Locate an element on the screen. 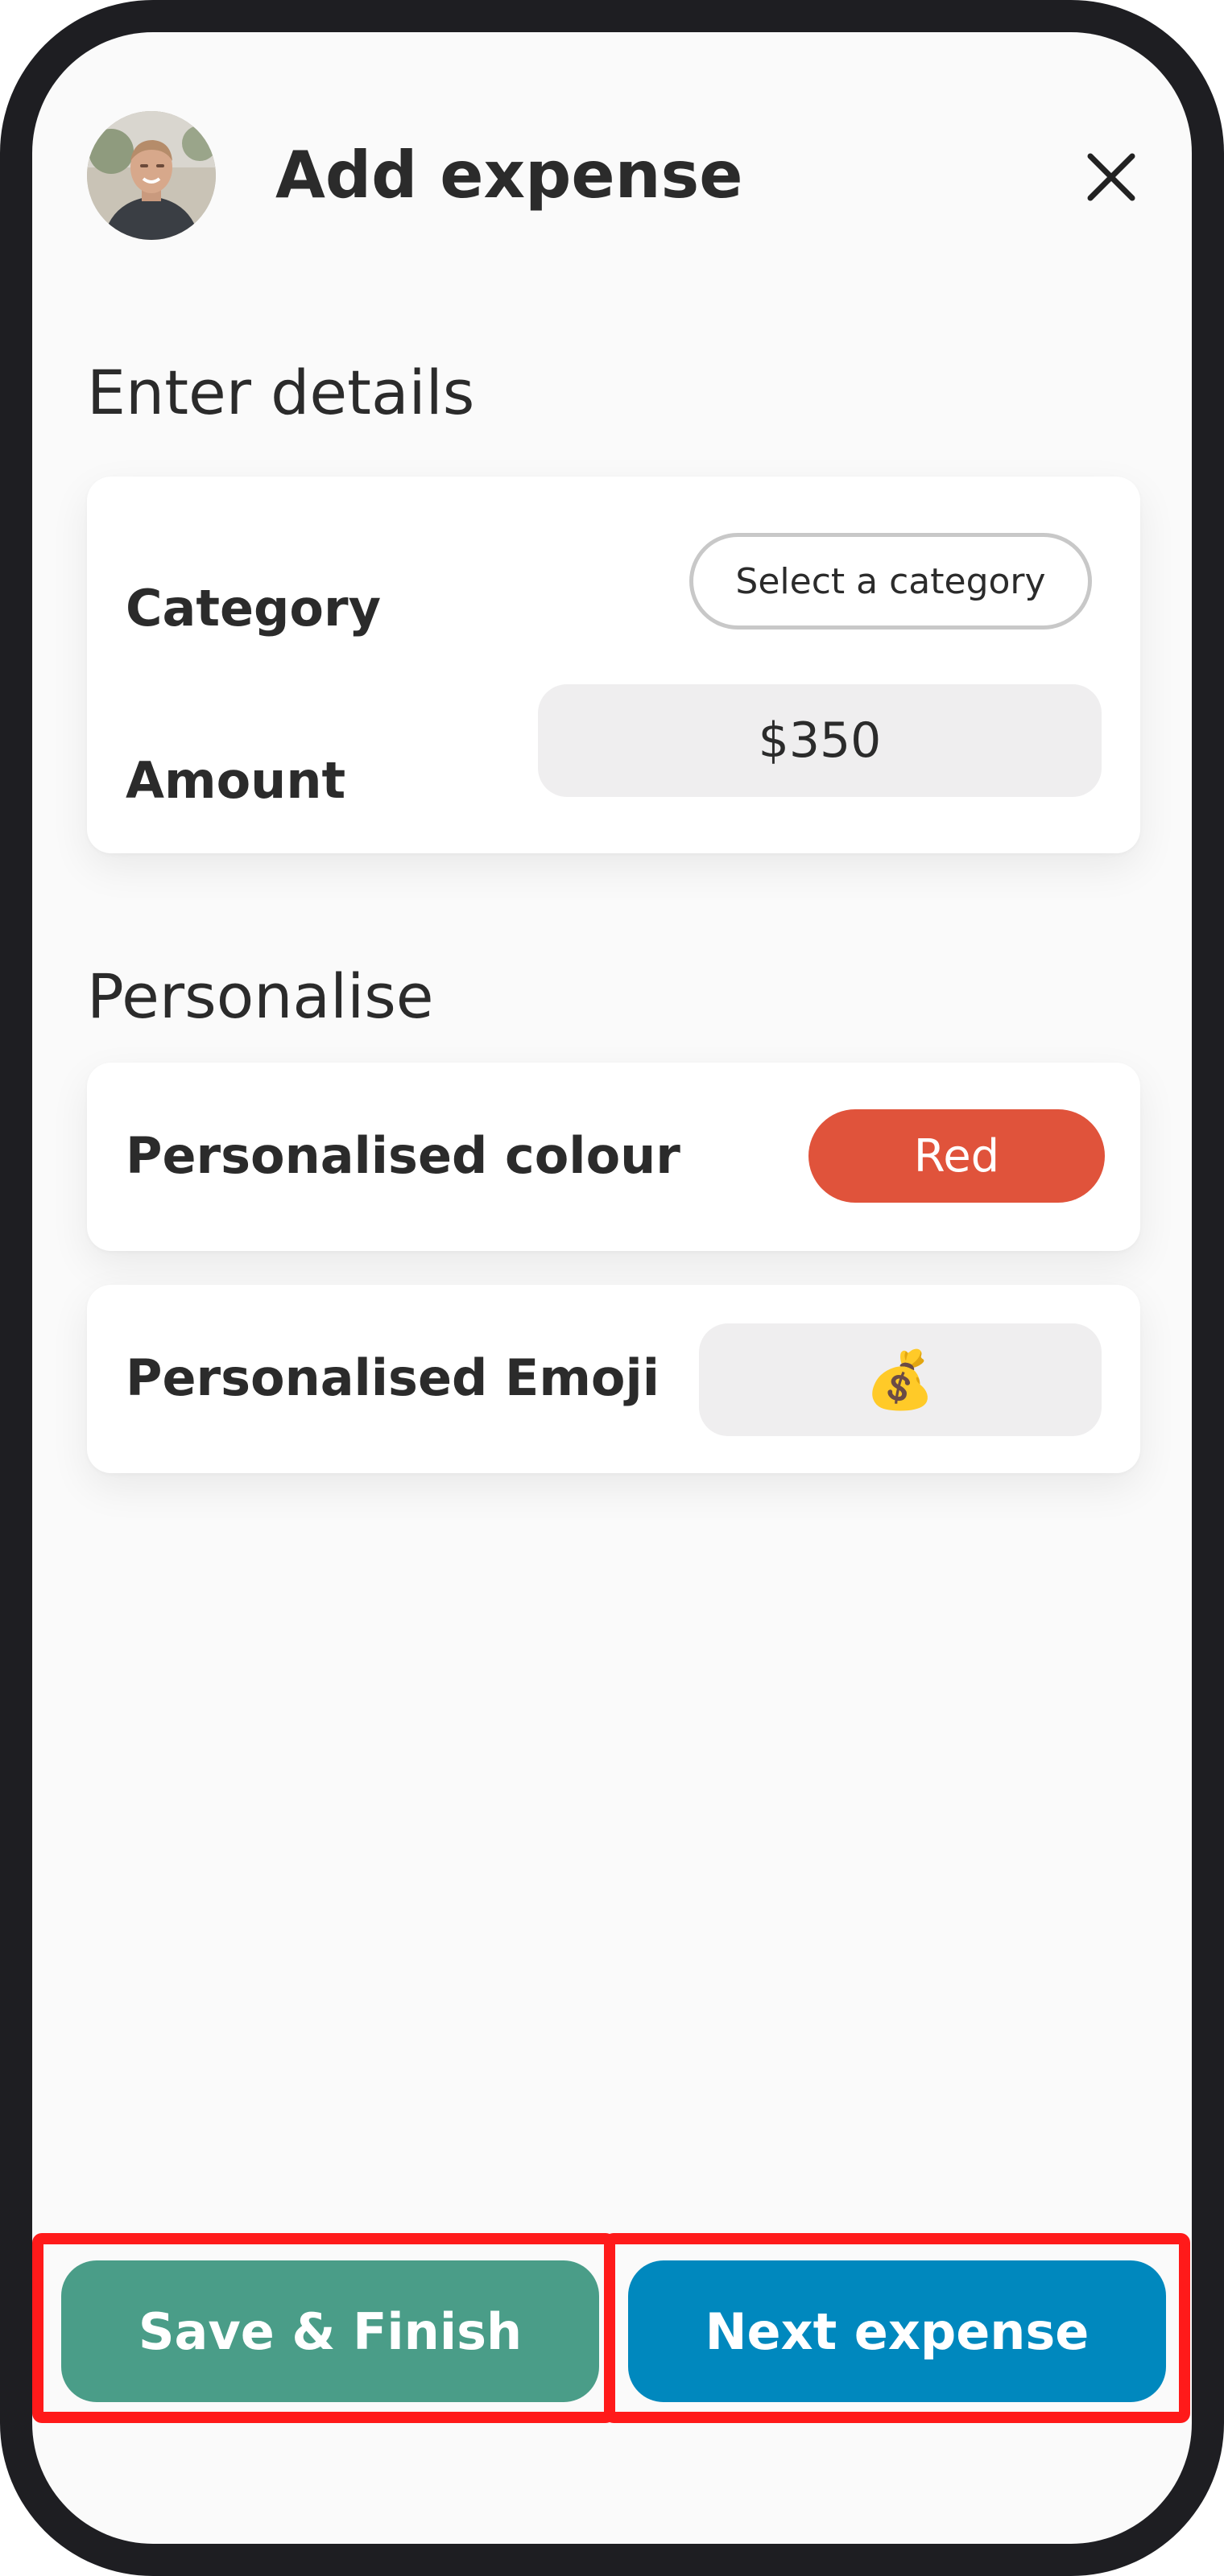 The image size is (1224, 2576). colour-card: Personalised colour Red is located at coordinates (613, 1157).